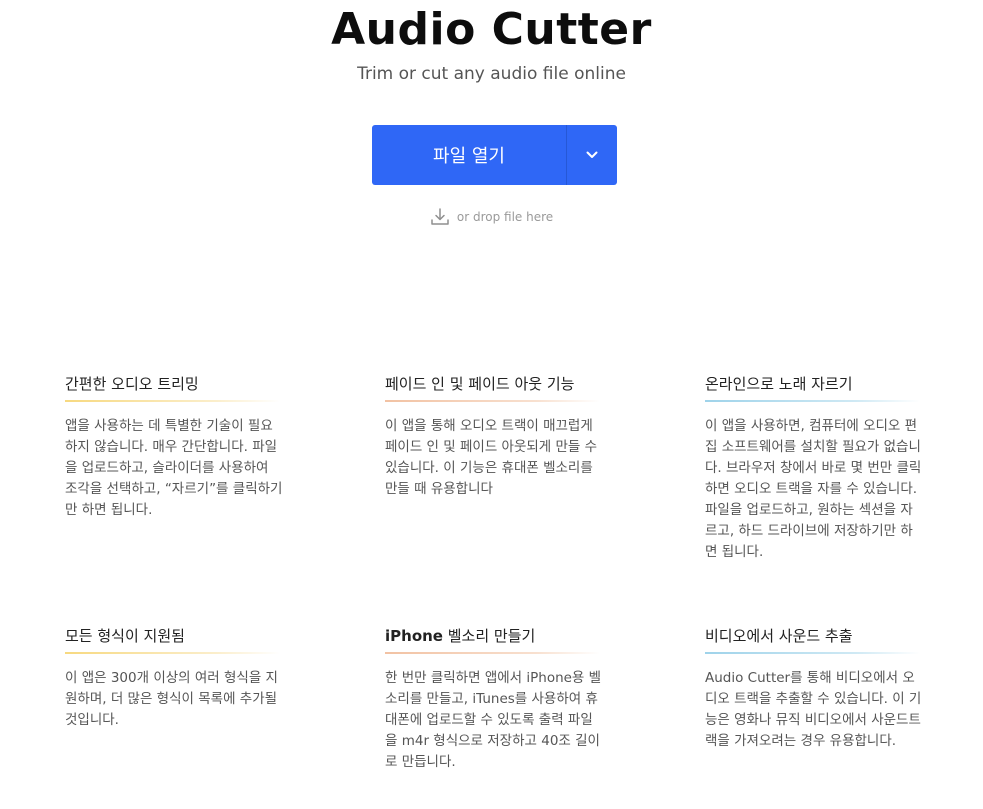 This screenshot has height=809, width=983. I want to click on drop-zone-hint: or drop file here, so click(491, 217).